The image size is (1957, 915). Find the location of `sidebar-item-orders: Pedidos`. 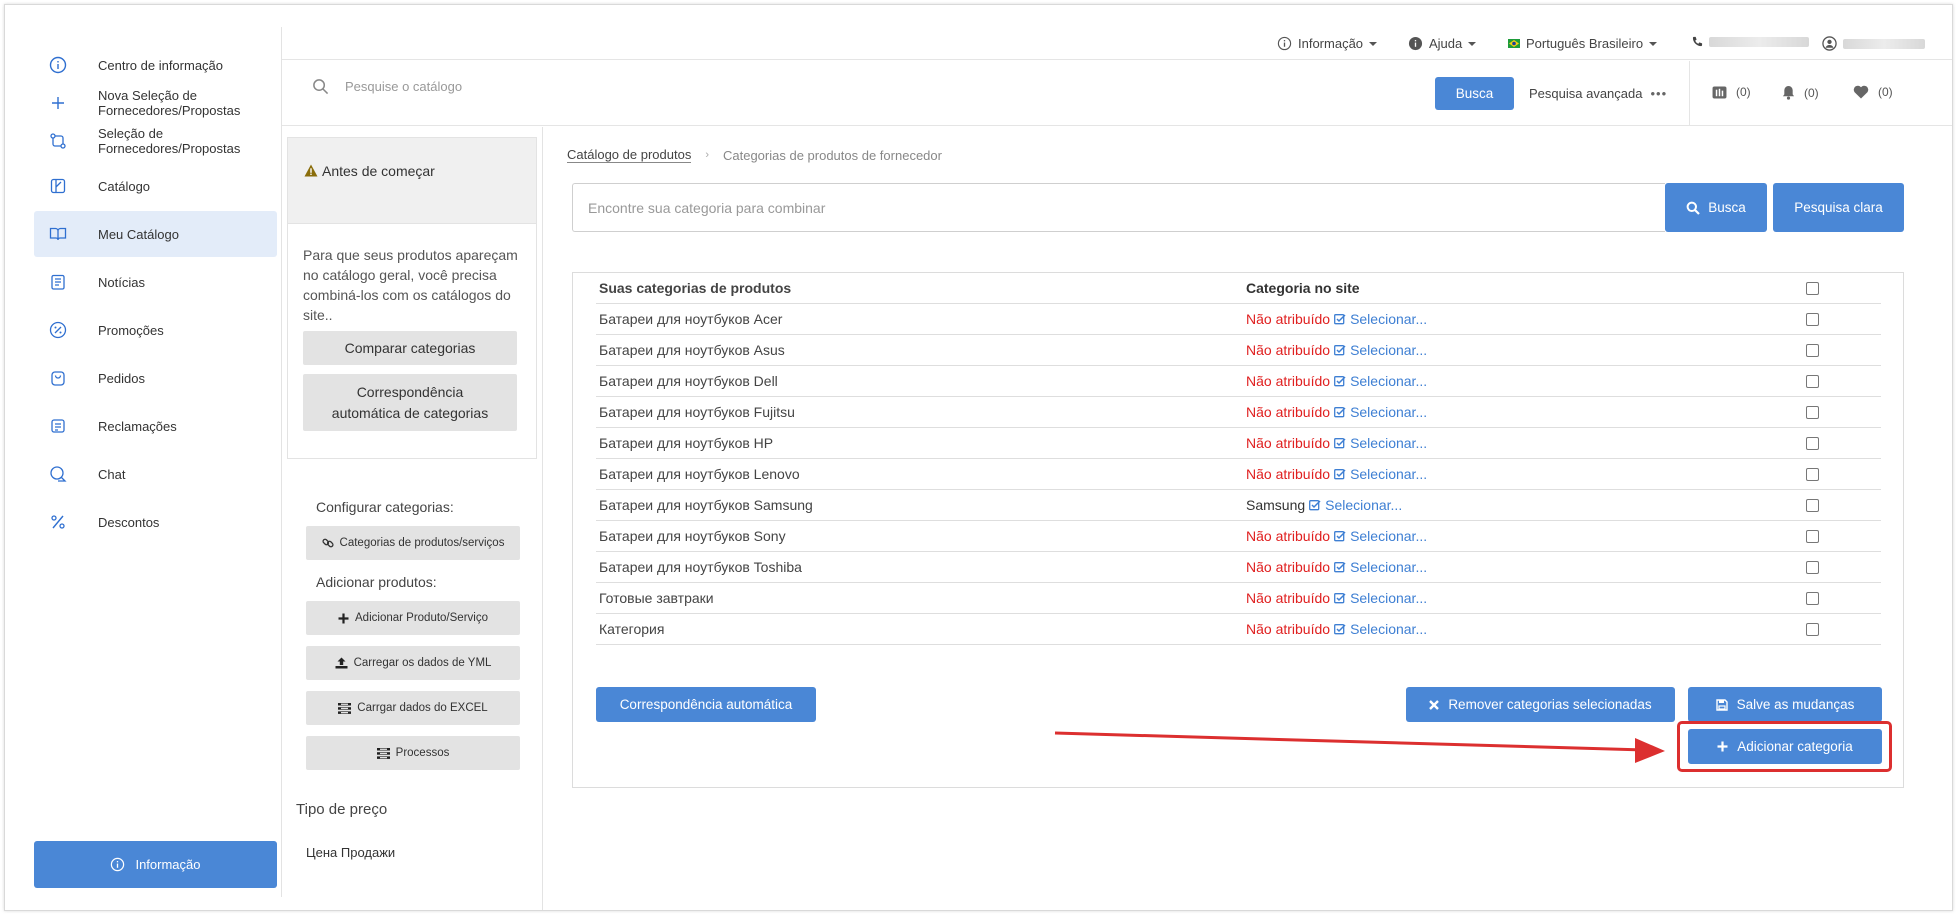

sidebar-item-orders: Pedidos is located at coordinates (155, 378).